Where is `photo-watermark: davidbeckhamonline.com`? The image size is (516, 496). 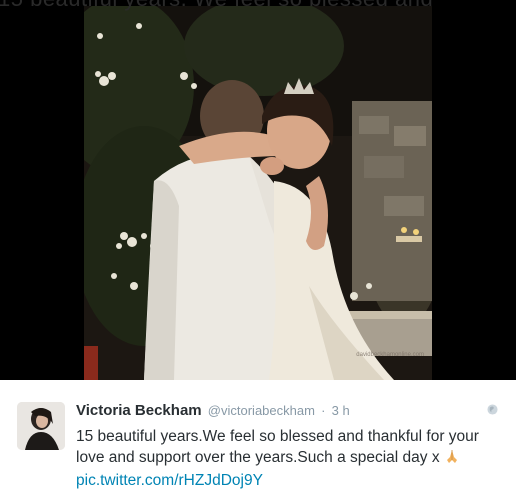
photo-watermark: davidbeckhamonline.com is located at coordinates (390, 355).